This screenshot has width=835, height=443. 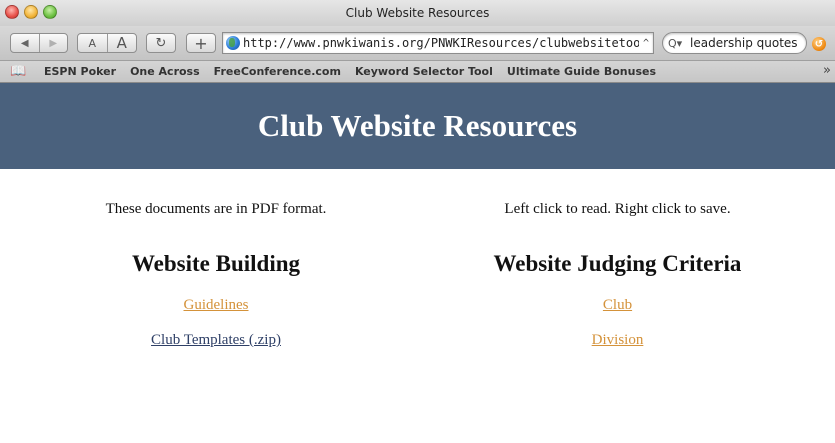 What do you see at coordinates (216, 263) in the screenshot?
I see `website-building-heading: Website Building` at bounding box center [216, 263].